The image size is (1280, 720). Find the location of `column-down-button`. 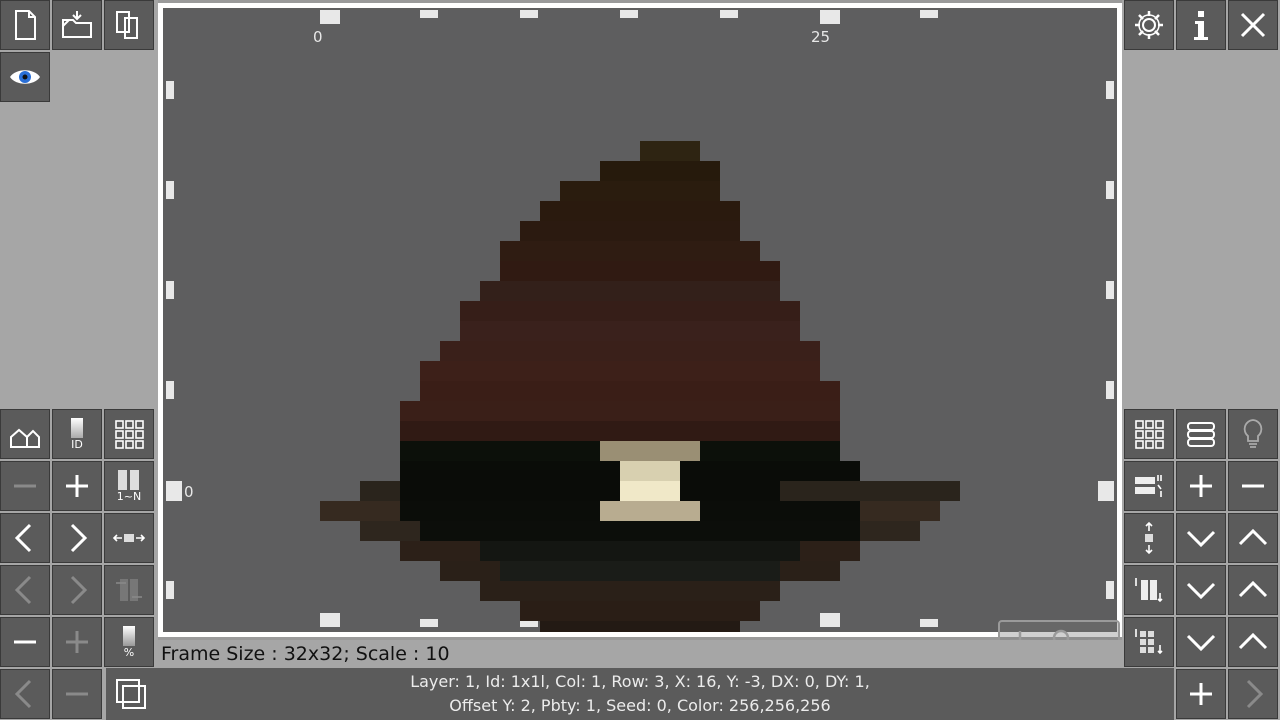

column-down-button is located at coordinates (1201, 590).